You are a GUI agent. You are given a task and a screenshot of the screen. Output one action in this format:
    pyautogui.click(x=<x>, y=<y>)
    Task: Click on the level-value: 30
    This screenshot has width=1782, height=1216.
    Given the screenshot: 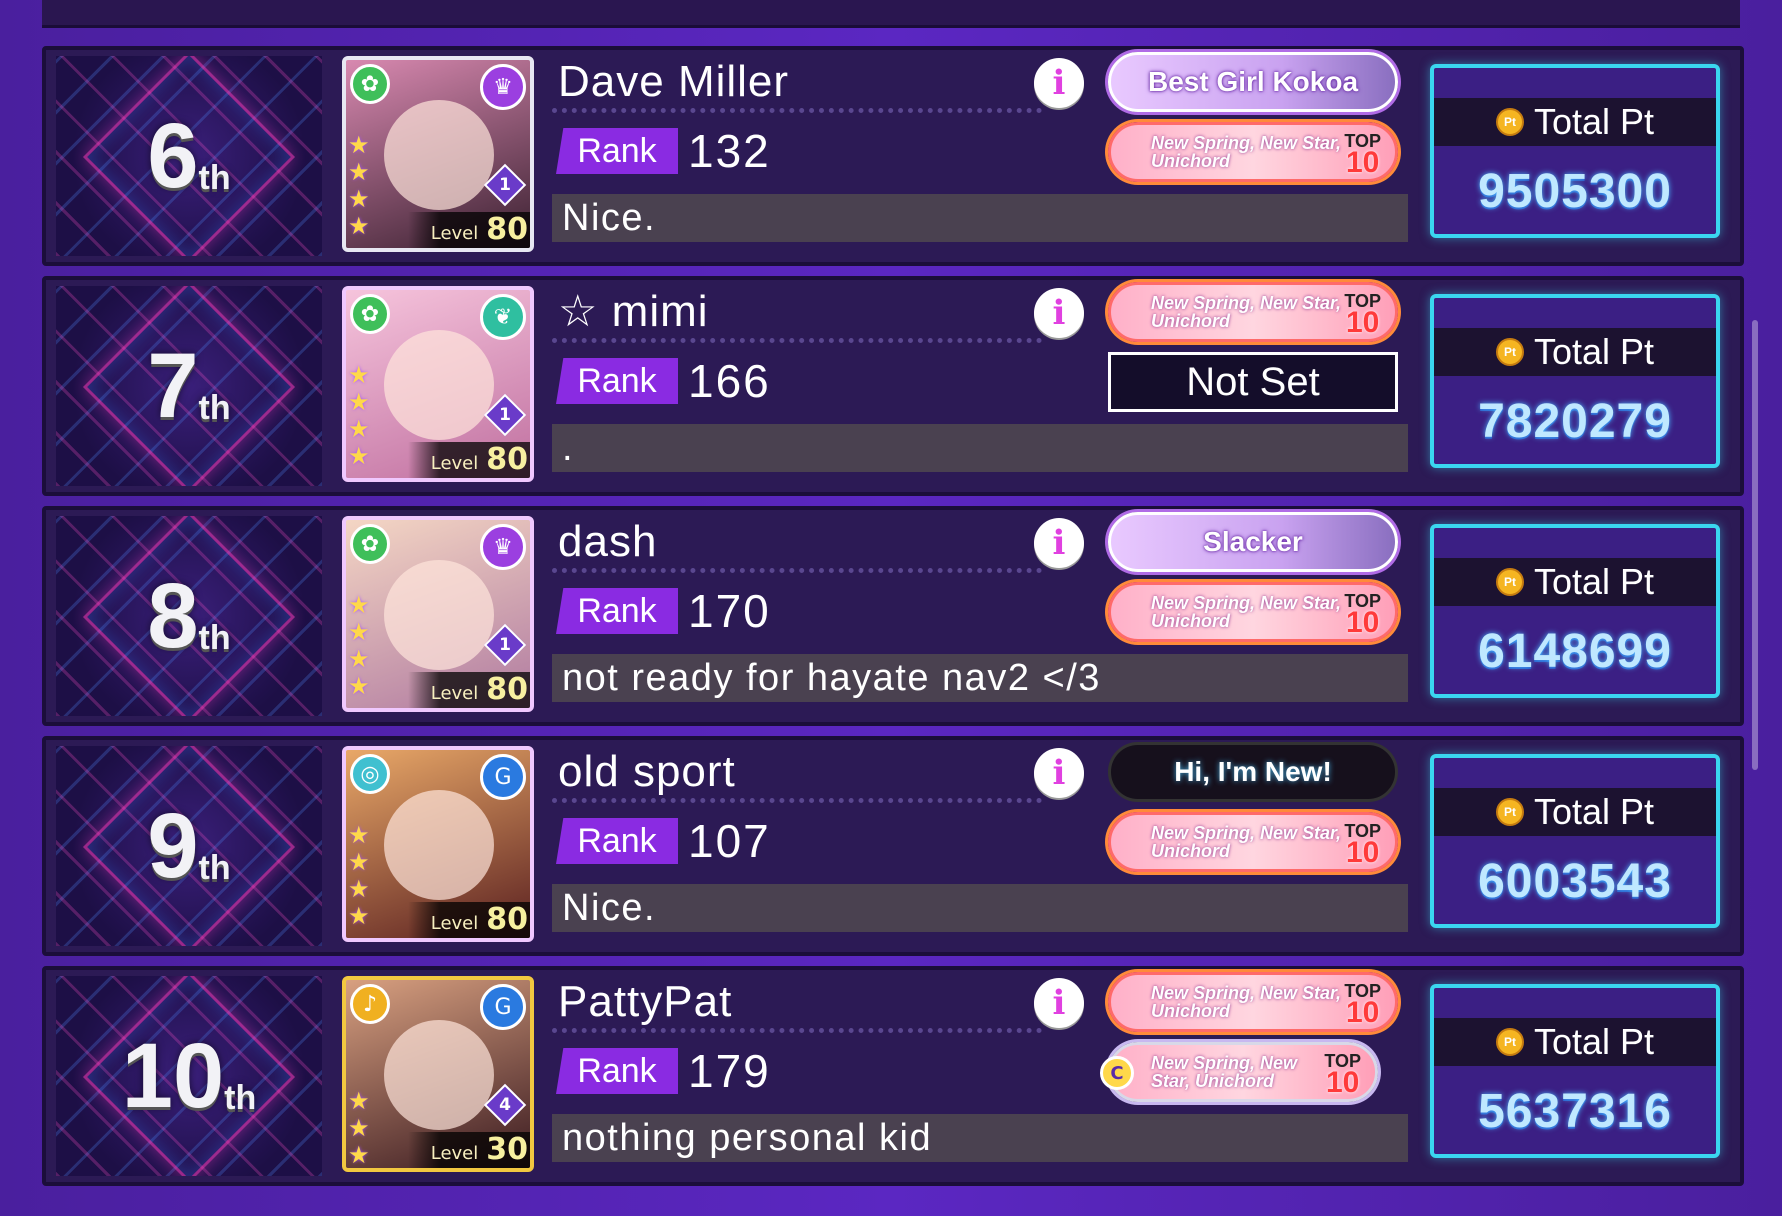 What is the action you would take?
    pyautogui.click(x=507, y=1149)
    